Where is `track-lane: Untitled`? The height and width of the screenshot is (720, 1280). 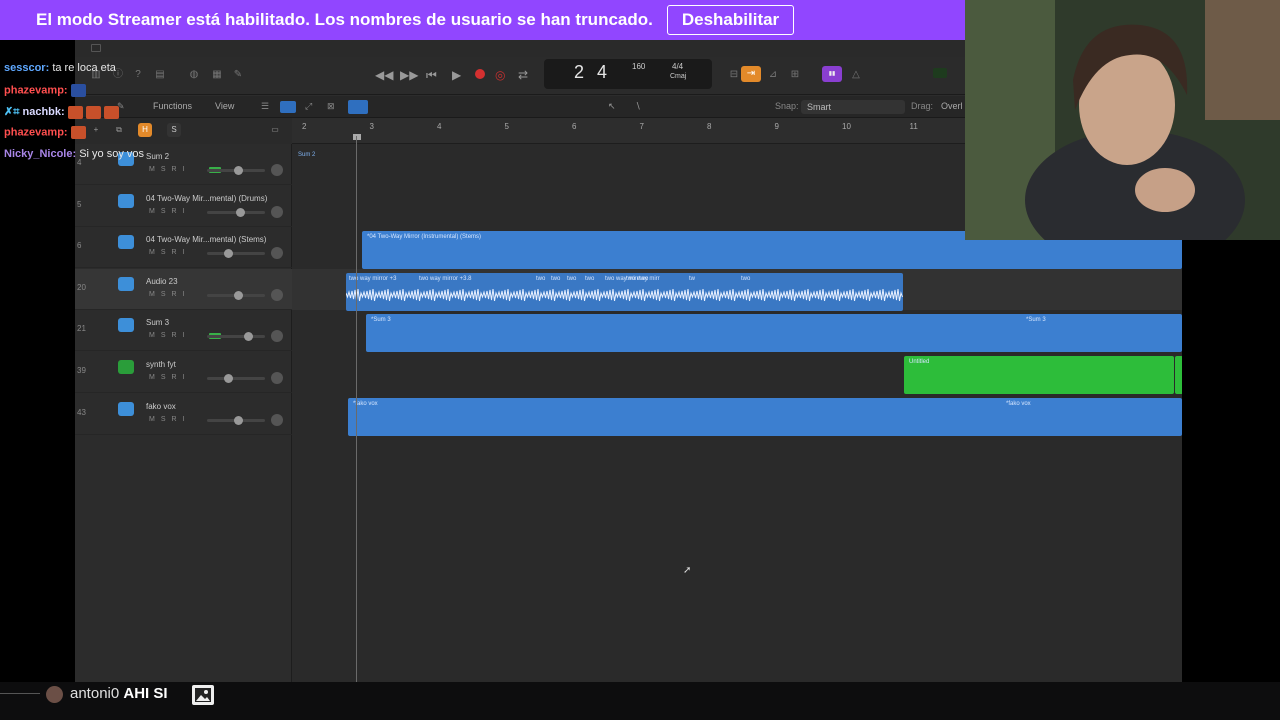
track-lane: Untitled is located at coordinates (737, 373).